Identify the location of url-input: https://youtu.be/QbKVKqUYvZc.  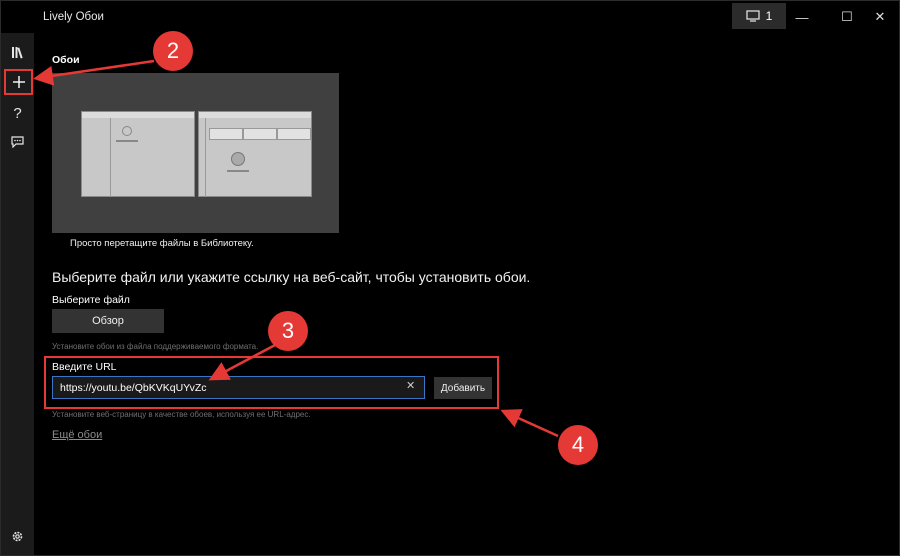
(238, 387).